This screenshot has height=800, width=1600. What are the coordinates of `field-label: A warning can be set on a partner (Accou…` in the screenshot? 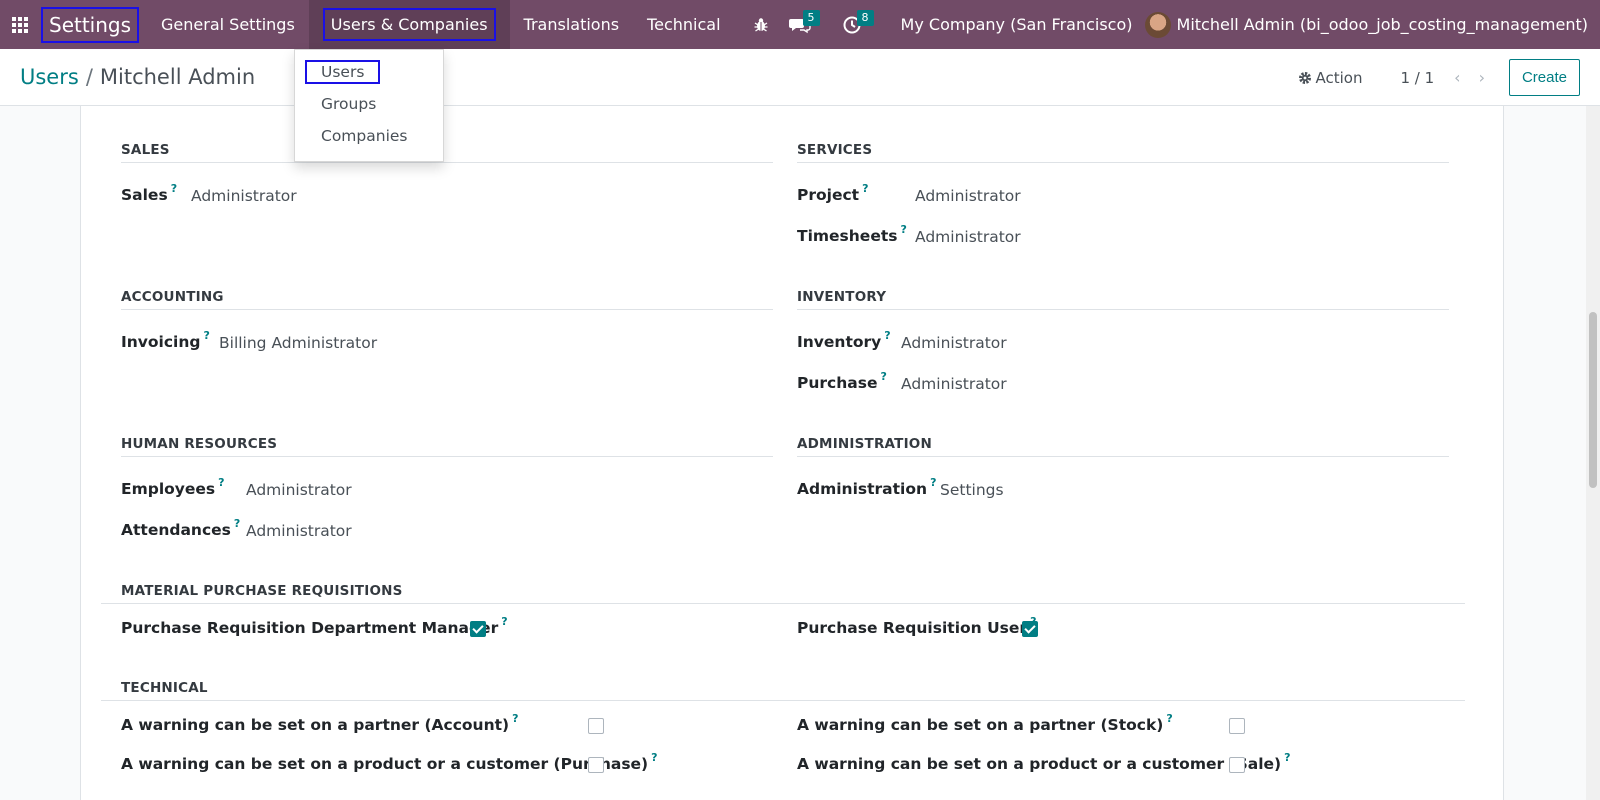 It's located at (315, 725).